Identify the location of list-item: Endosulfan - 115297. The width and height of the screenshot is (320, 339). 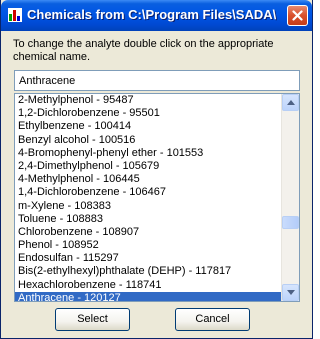
(148, 258).